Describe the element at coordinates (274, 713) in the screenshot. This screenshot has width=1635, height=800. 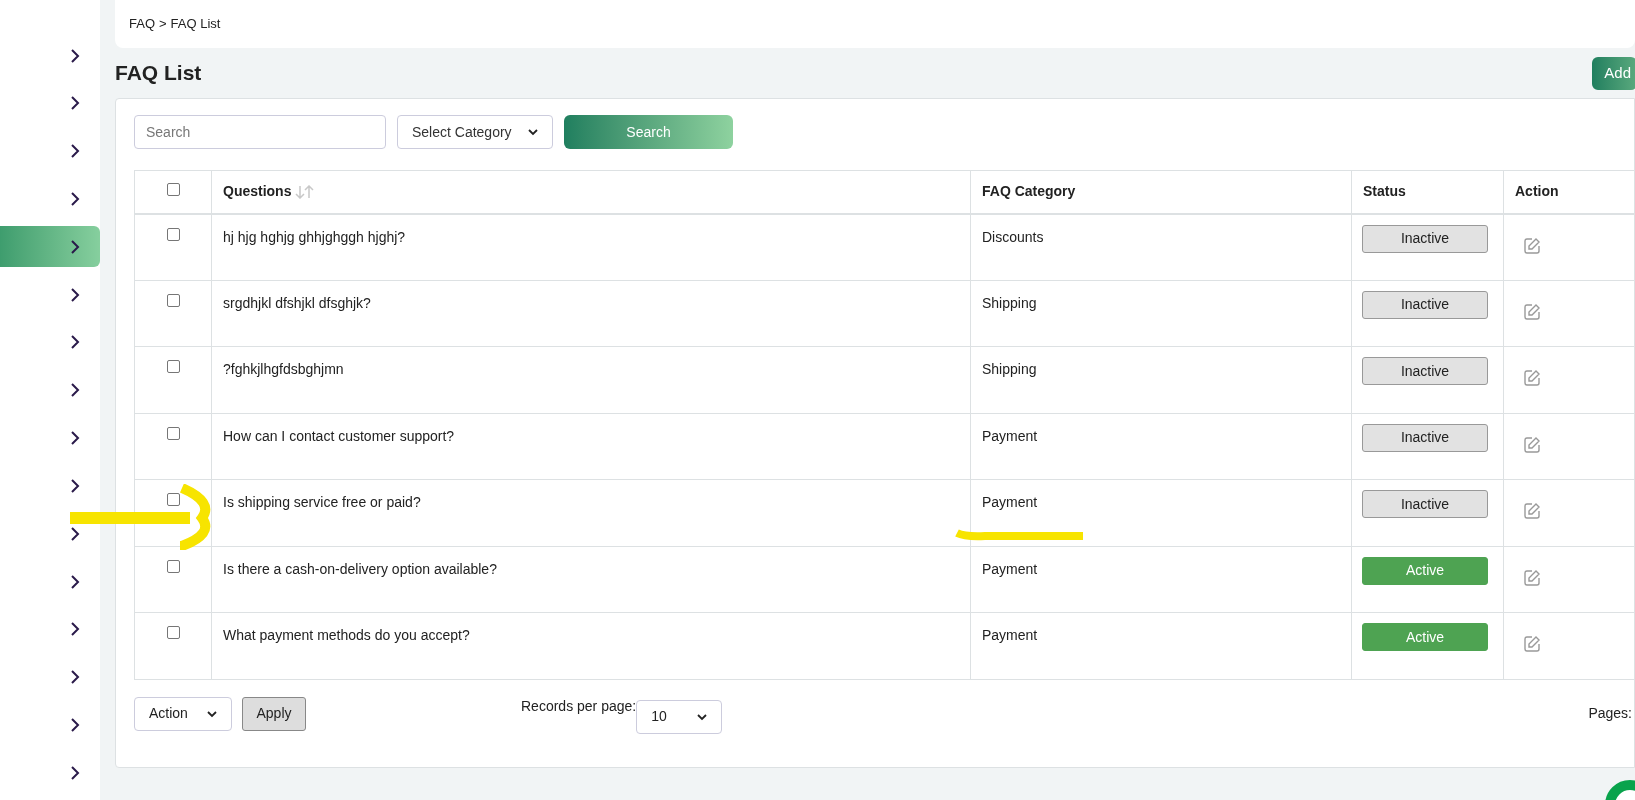
I see `apply-button: Apply` at that location.